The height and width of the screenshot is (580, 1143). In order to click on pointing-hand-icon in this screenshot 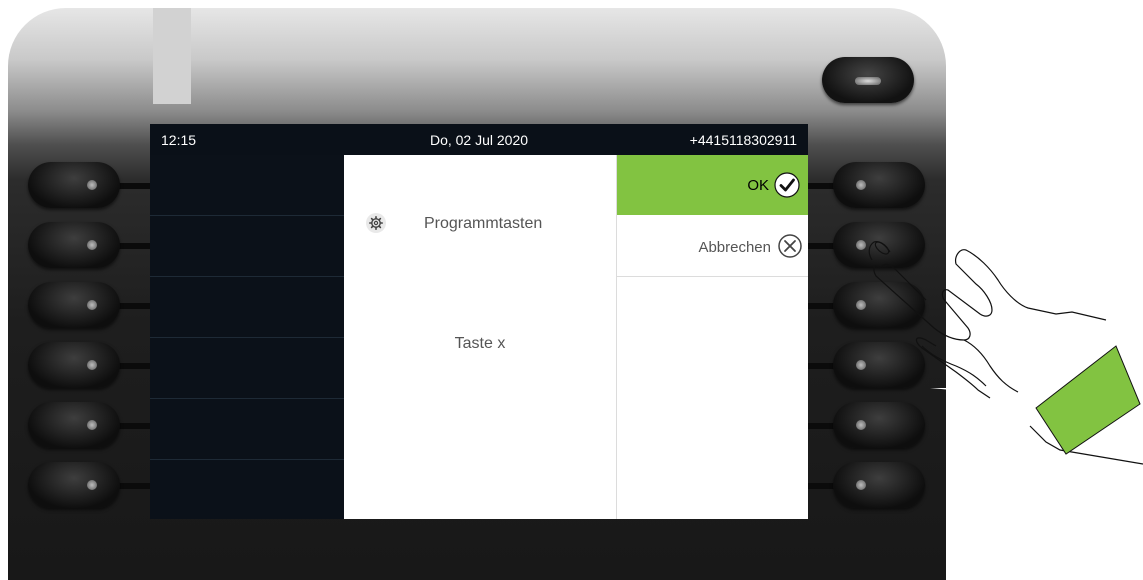, I will do `click(1005, 353)`.